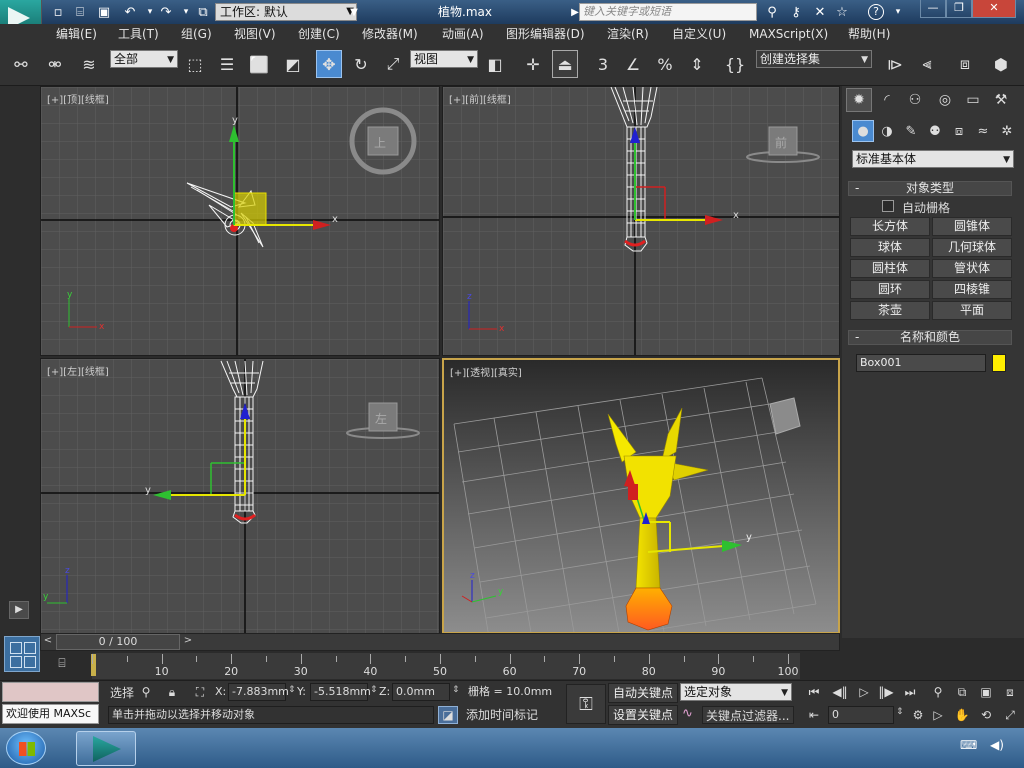 The image size is (1024, 768). Describe the element at coordinates (641, 496) in the screenshot. I see `viewport-perspective: y z y [+][透视][真实]` at that location.